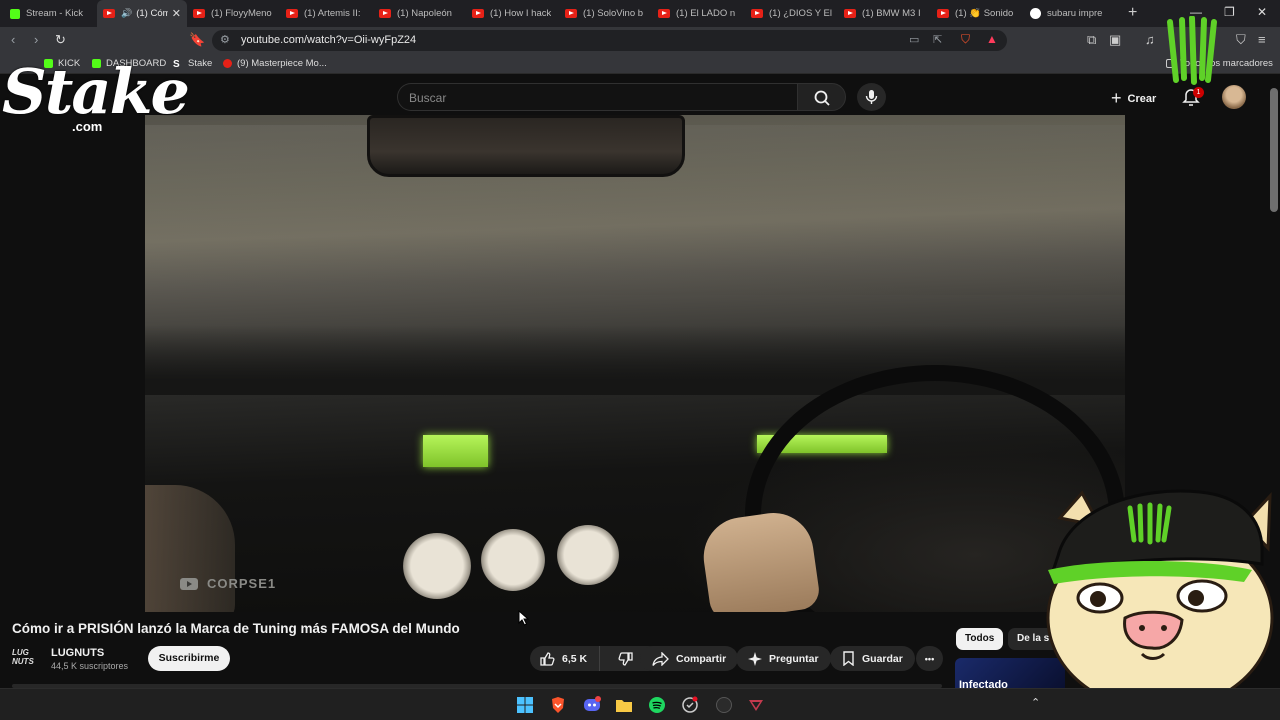  What do you see at coordinates (1132, 13) in the screenshot?
I see `new-tab-button: +` at bounding box center [1132, 13].